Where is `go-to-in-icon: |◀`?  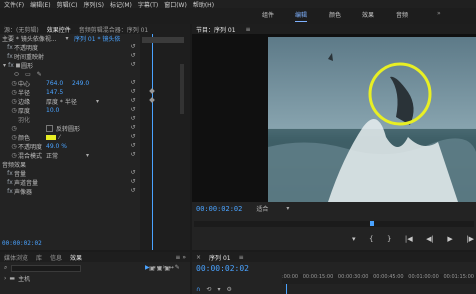 go-to-in-icon: |◀ is located at coordinates (409, 239).